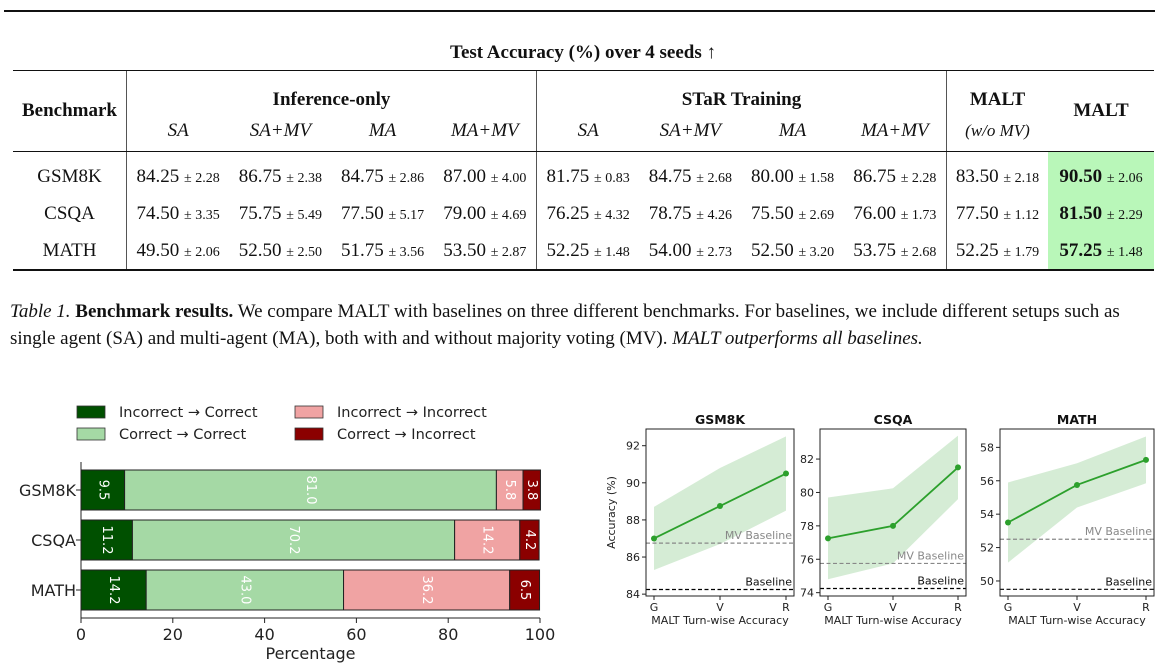 This screenshot has height=669, width=1166. Describe the element at coordinates (280, 131) in the screenshot. I see `header-sub: SA+MV` at that location.